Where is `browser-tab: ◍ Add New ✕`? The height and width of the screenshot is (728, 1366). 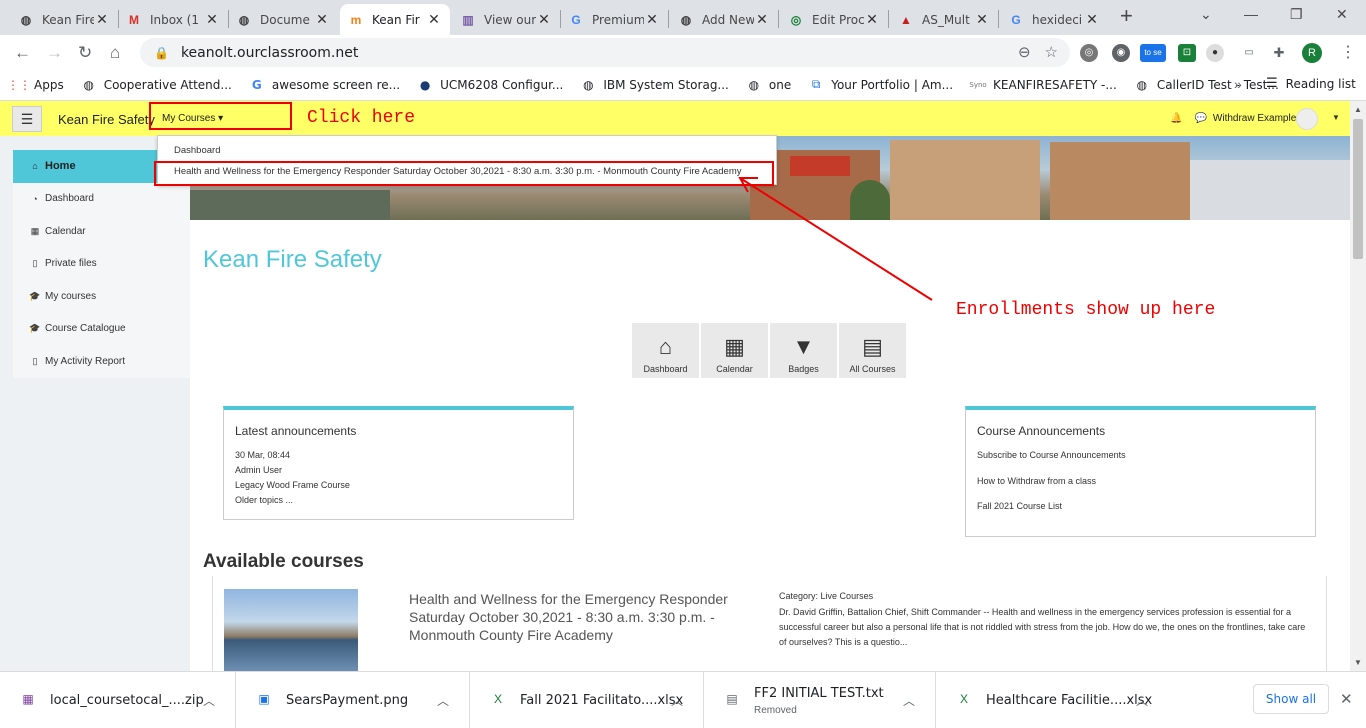
browser-tab: ◍ Add New ✕ is located at coordinates (724, 19).